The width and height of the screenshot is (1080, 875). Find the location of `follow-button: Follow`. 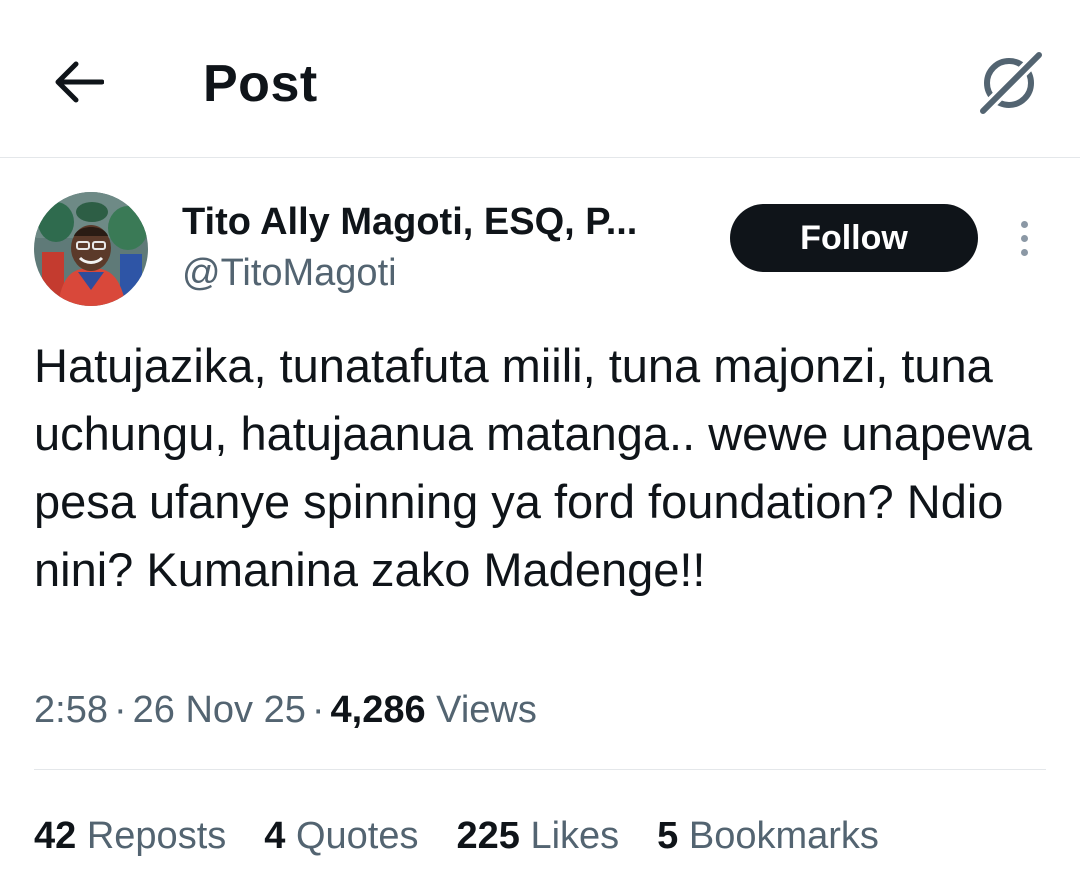

follow-button: Follow is located at coordinates (854, 238).